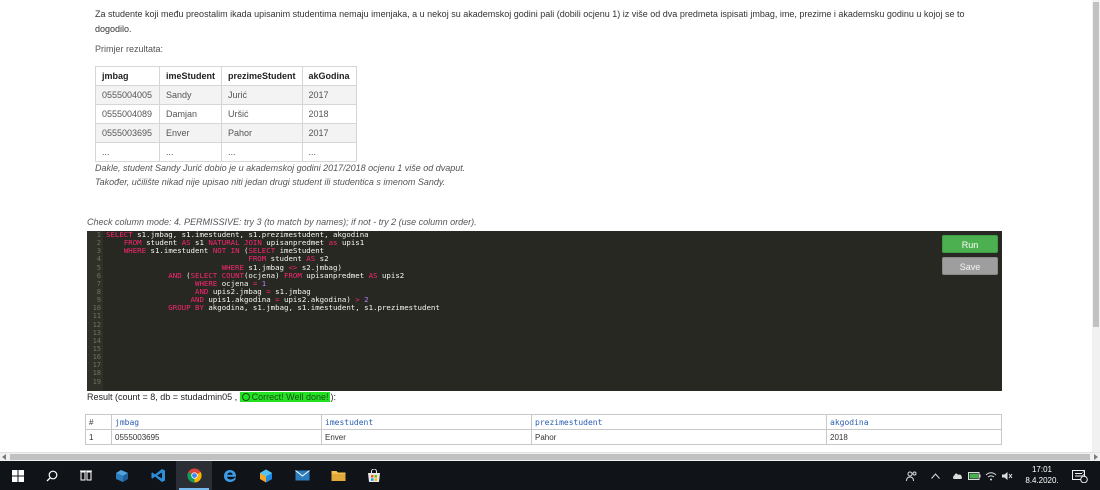  Describe the element at coordinates (127, 76) in the screenshot. I see `example-header: jmbag` at that location.